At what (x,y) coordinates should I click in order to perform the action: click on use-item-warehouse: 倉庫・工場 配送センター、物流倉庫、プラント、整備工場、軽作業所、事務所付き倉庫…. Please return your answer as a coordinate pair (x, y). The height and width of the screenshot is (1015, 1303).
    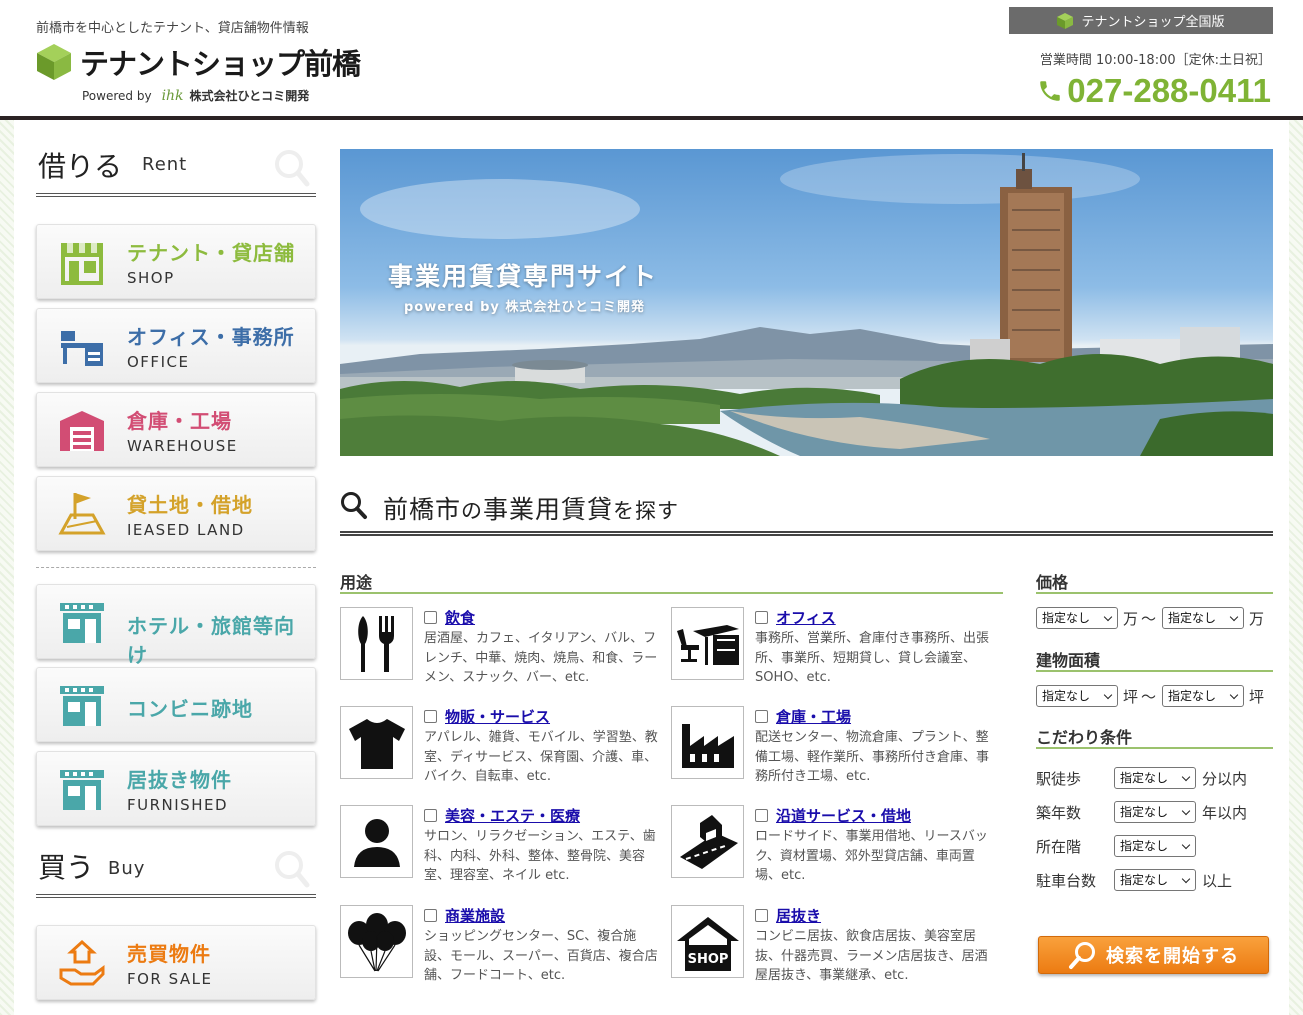
    Looking at the image, I should click on (836, 751).